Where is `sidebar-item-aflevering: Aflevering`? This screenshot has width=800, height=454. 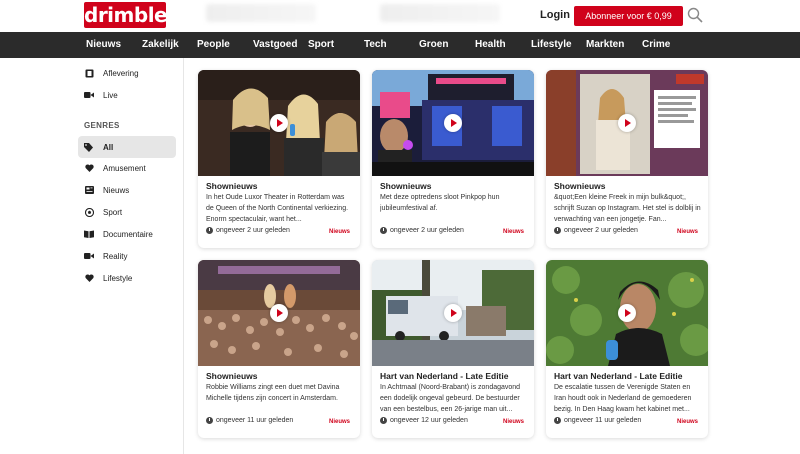 sidebar-item-aflevering: Aflevering is located at coordinates (111, 73).